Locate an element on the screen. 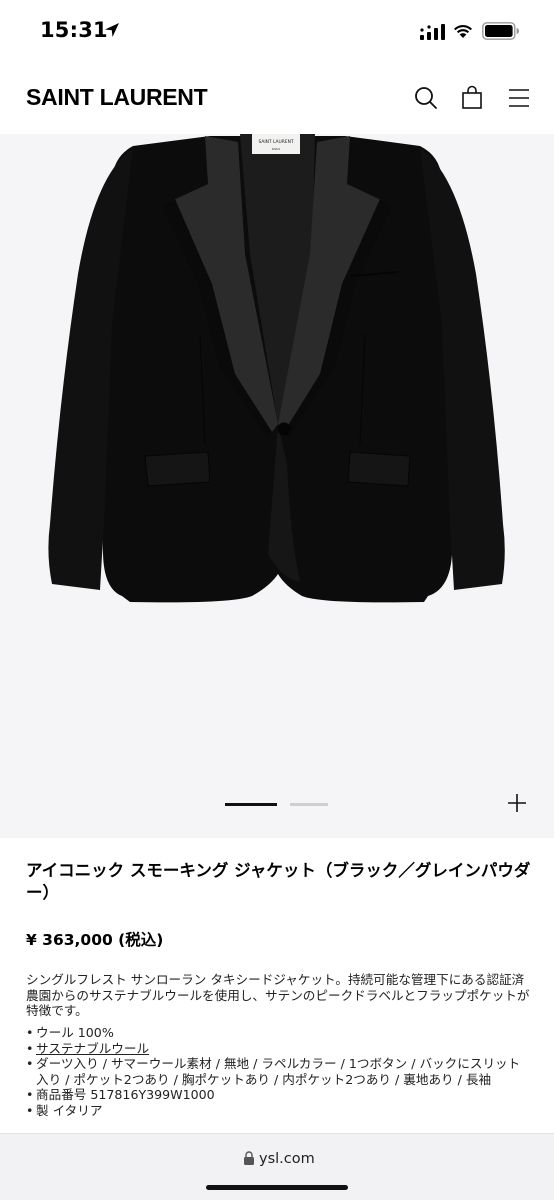 Image resolution: width=554 pixels, height=1200 pixels. spec-item: 商品番号 517816Y399W1000 is located at coordinates (278, 1095).